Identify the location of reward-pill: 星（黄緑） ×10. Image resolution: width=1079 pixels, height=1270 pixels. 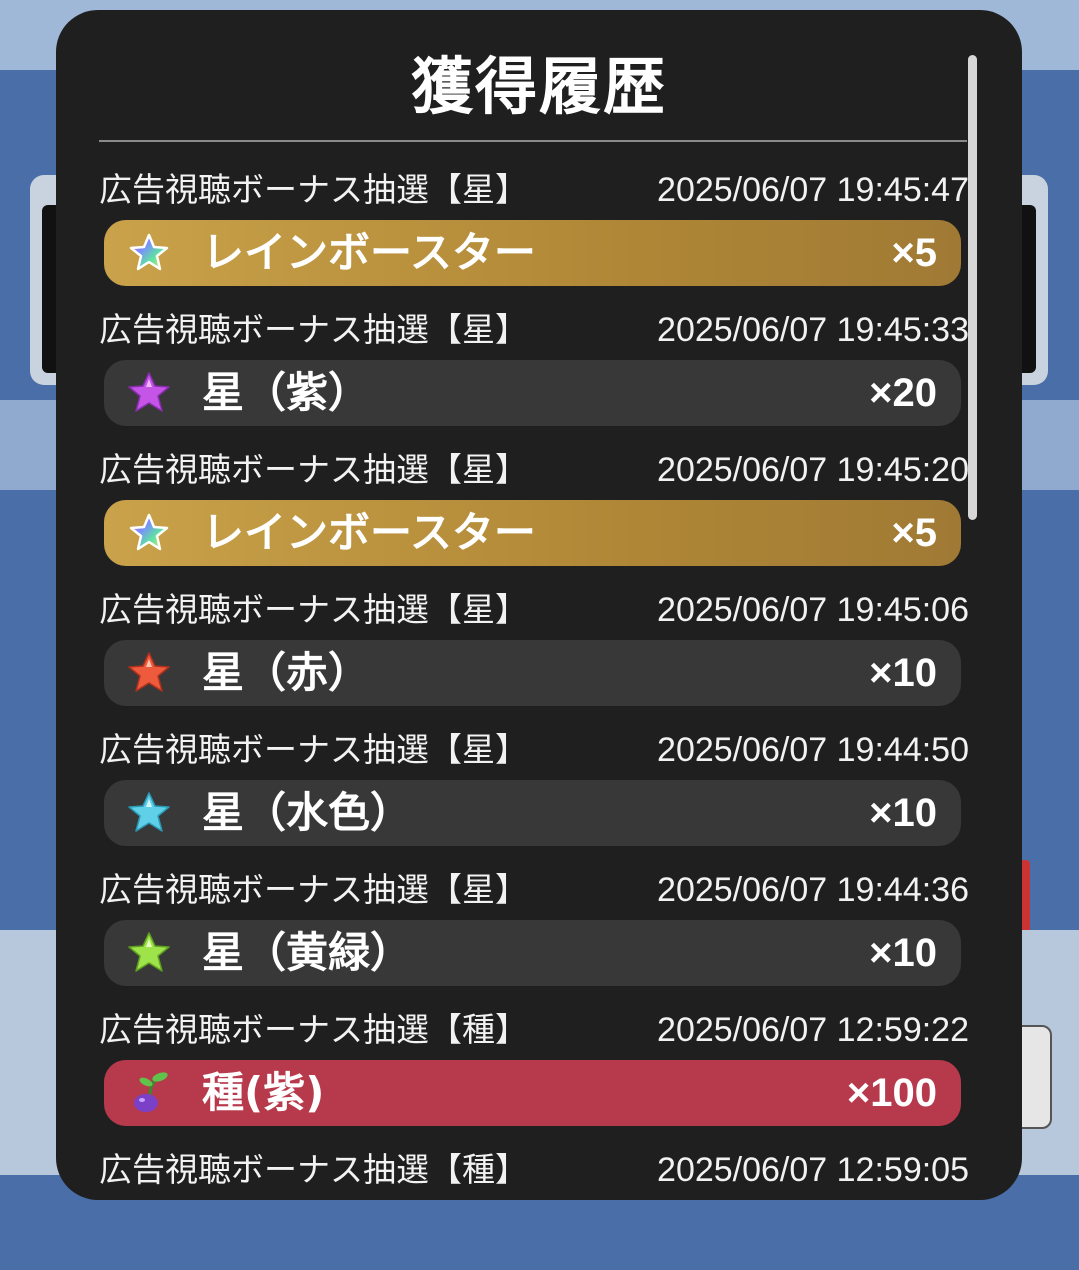
(532, 953).